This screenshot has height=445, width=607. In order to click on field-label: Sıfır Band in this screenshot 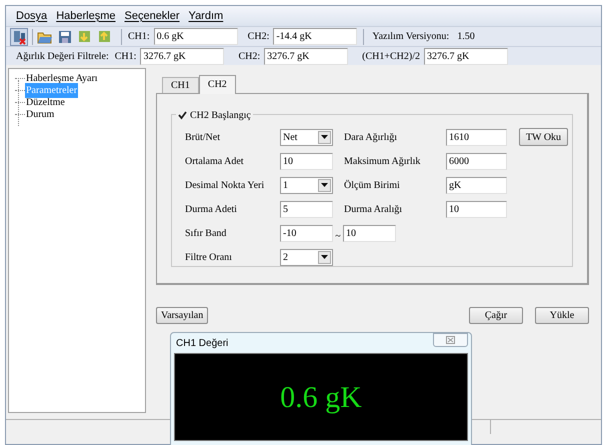, I will do `click(206, 233)`.